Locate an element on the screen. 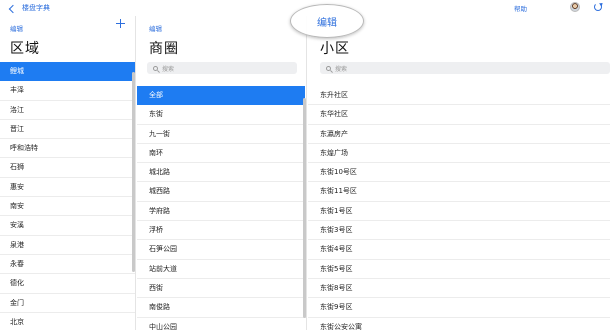 Image resolution: width=610 pixels, height=330 pixels. district-list-item: 学府路 is located at coordinates (221, 212).